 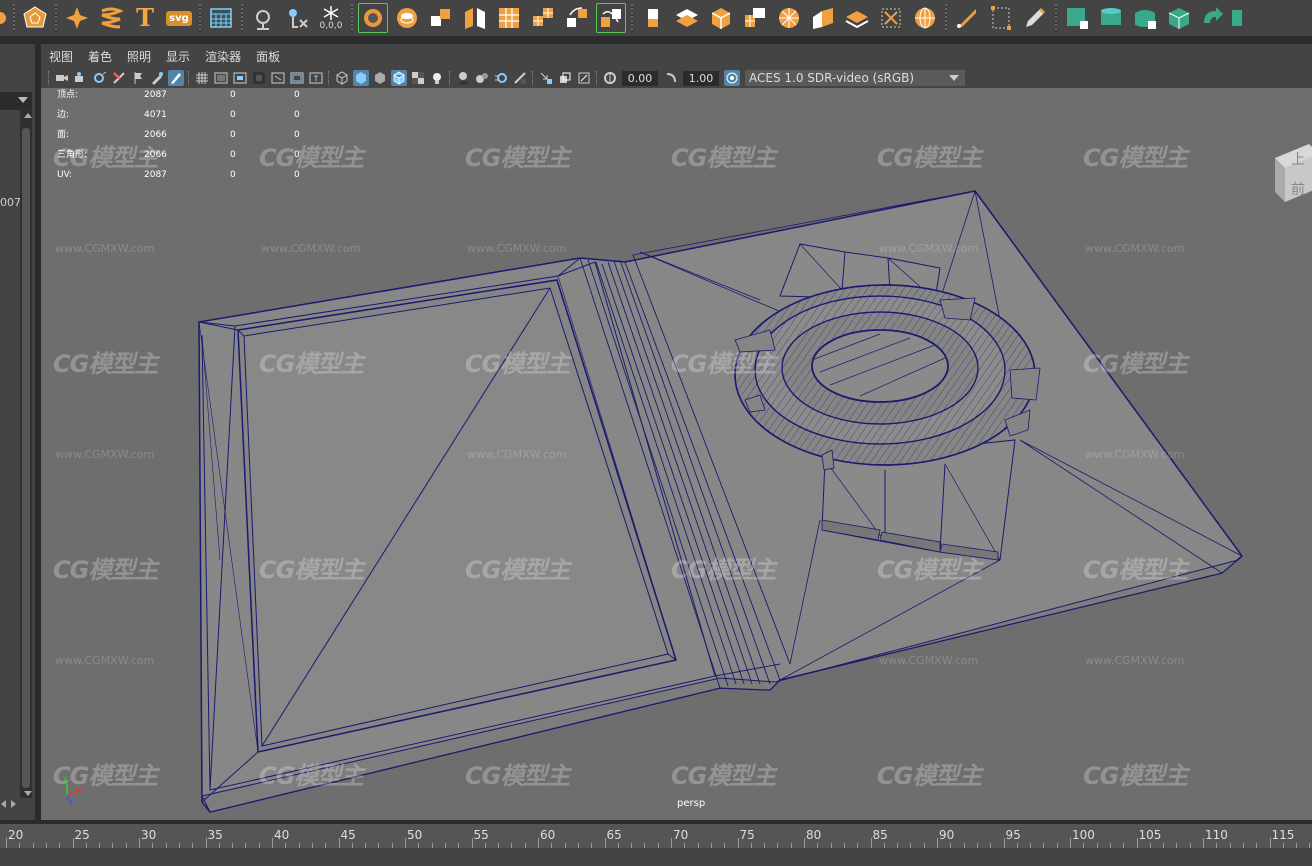 I want to click on wireframe-on-shaded-icon, so click(x=398, y=78).